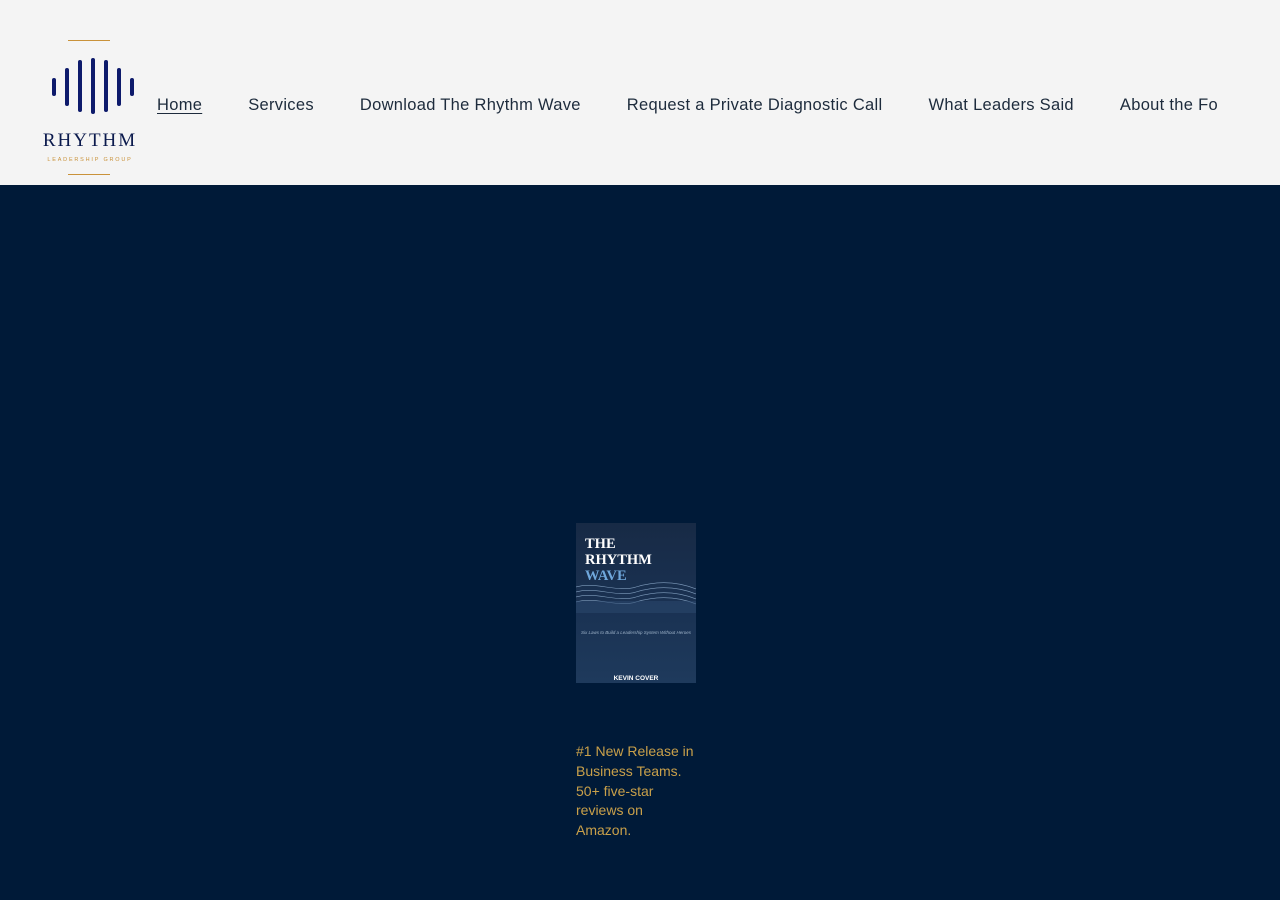 This screenshot has height=900, width=1280. What do you see at coordinates (636, 678) in the screenshot?
I see `book-author: KEVIN COVER` at bounding box center [636, 678].